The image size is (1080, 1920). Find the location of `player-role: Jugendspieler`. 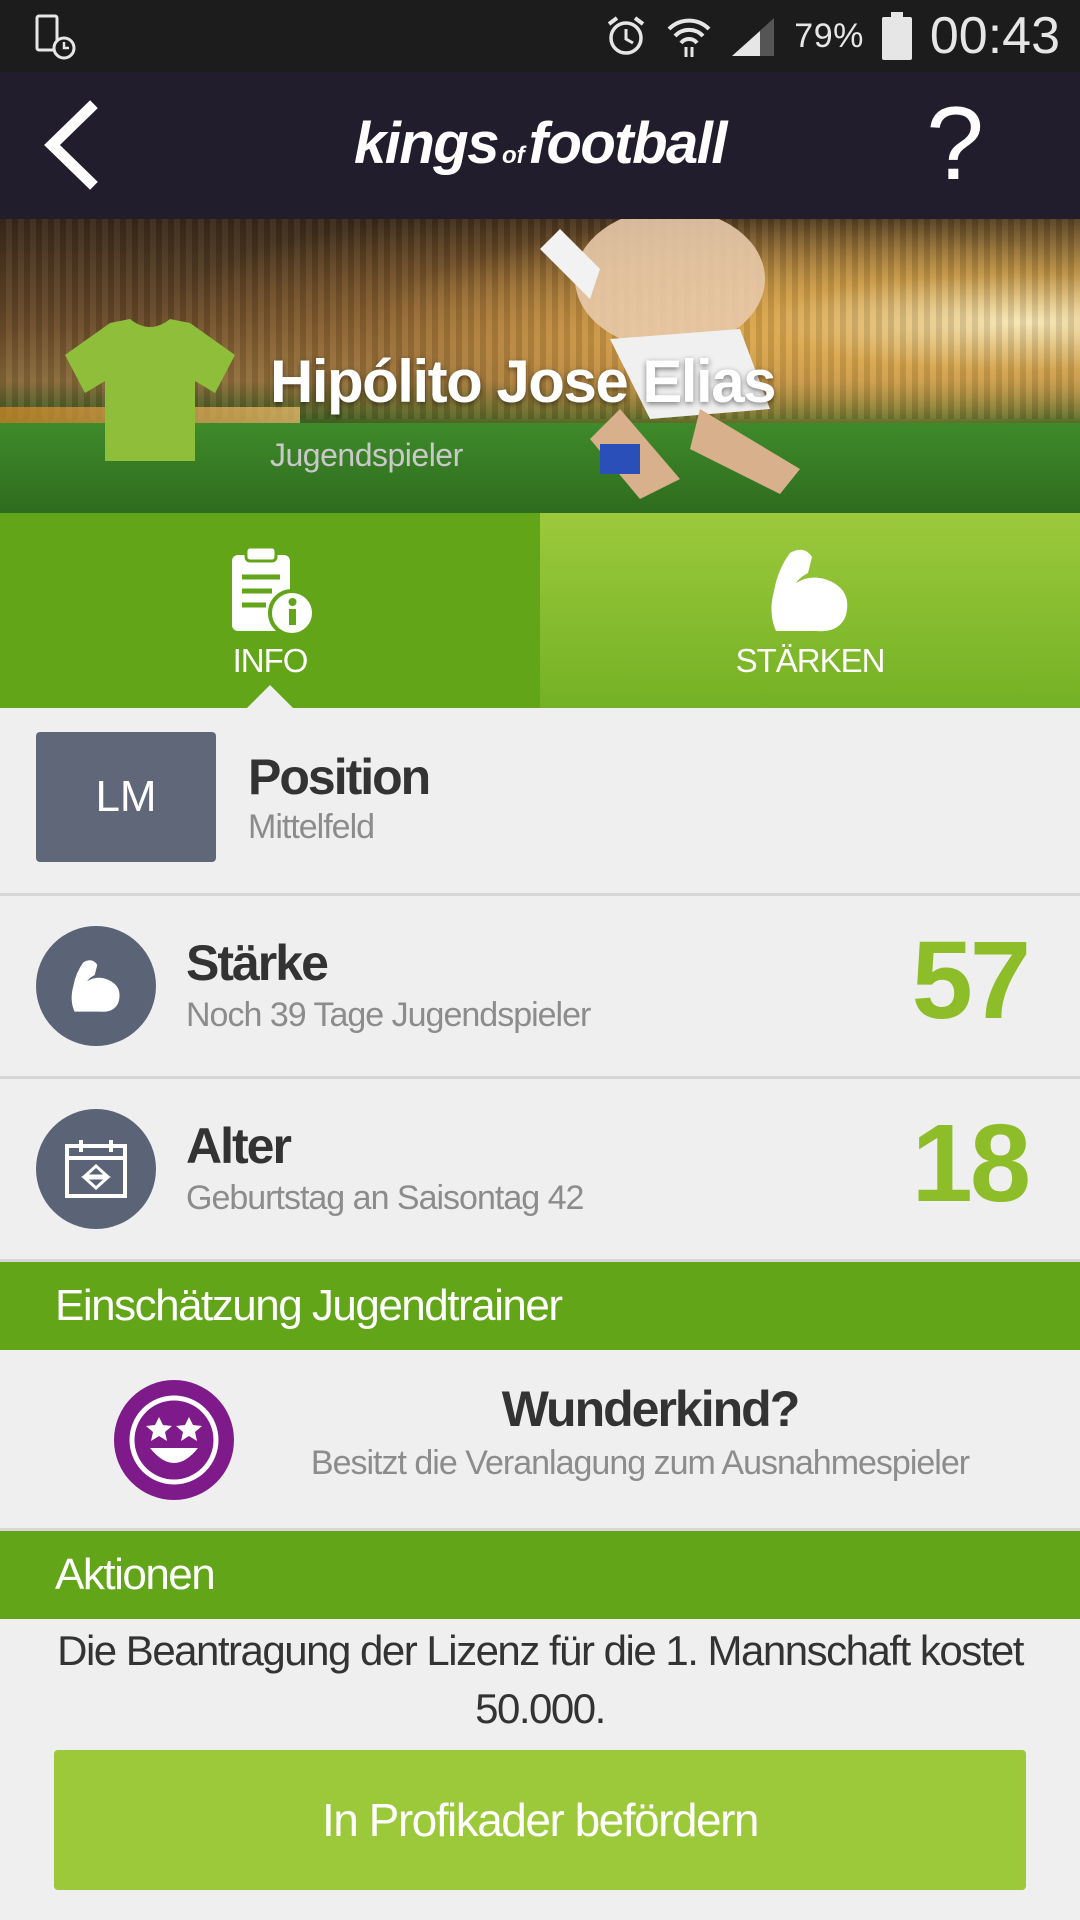

player-role: Jugendspieler is located at coordinates (366, 455).